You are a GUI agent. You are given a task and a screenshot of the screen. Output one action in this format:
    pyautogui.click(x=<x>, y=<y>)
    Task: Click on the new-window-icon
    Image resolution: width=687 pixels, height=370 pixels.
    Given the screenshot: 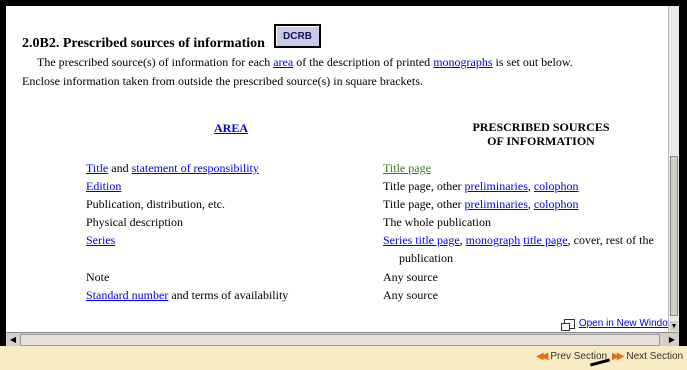 What is the action you would take?
    pyautogui.click(x=567, y=324)
    